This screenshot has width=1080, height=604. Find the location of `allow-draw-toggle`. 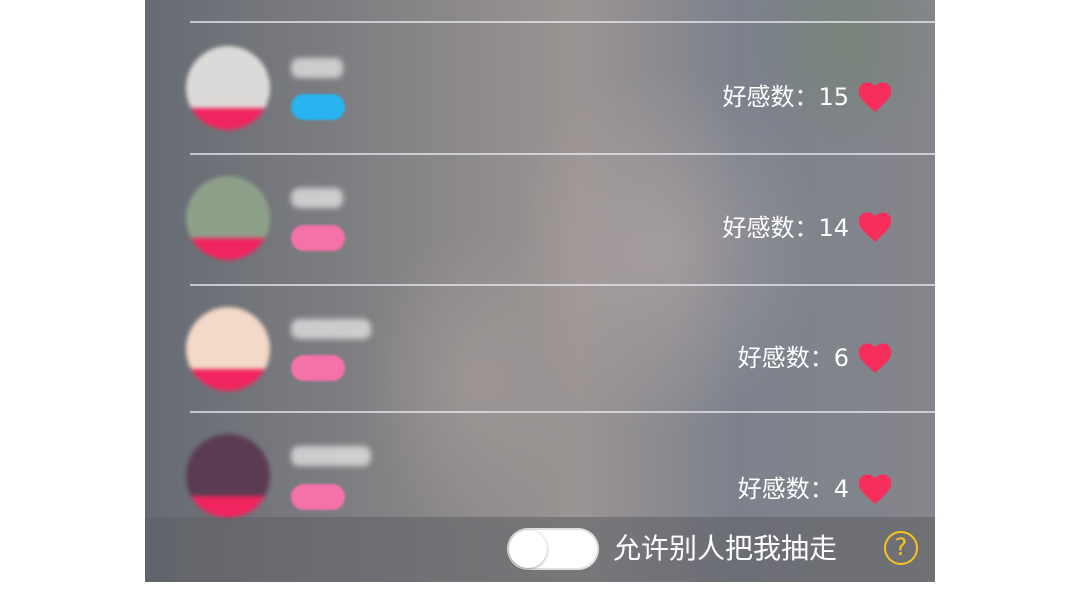

allow-draw-toggle is located at coordinates (553, 549).